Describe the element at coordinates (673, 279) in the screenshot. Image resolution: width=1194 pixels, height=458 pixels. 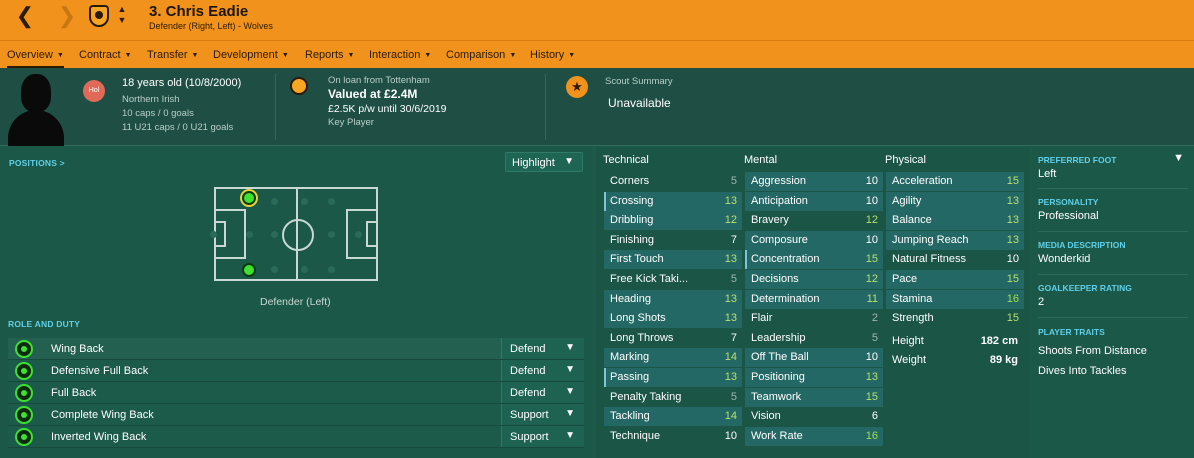
I see `attribute-row: Free Kick Taki... 5` at that location.